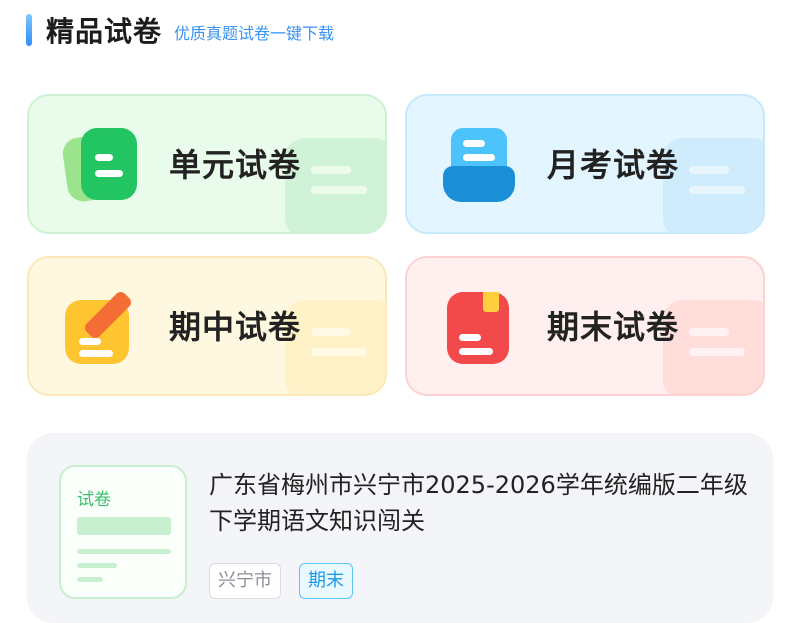 This screenshot has width=800, height=623. I want to click on document-icon, so click(98, 166).